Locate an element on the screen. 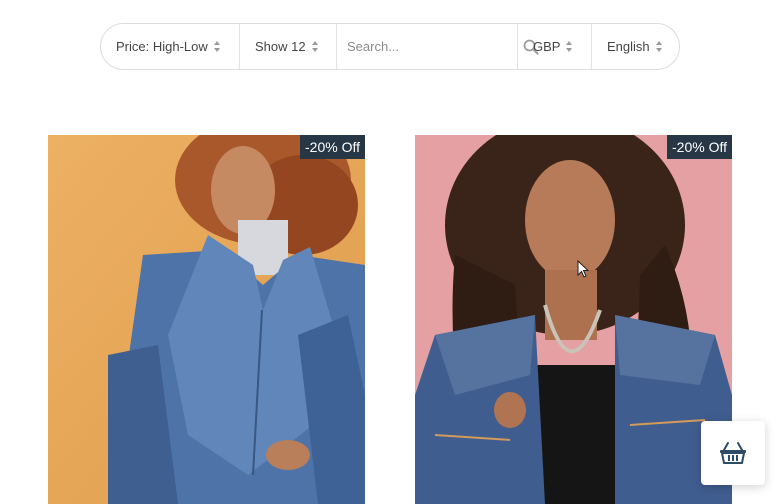  sort-select-label: Price: High-Low is located at coordinates (162, 46).